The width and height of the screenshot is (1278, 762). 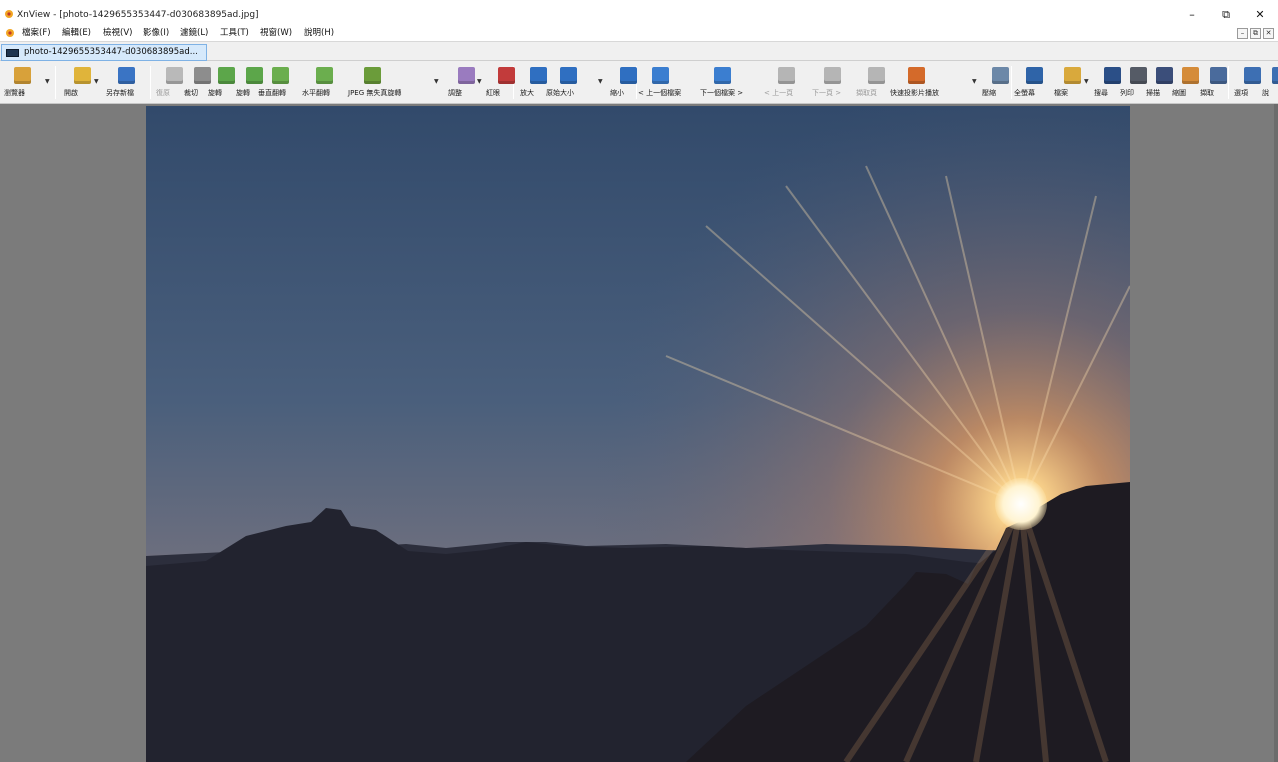 I want to click on minimize-button: –, so click(x=1192, y=15).